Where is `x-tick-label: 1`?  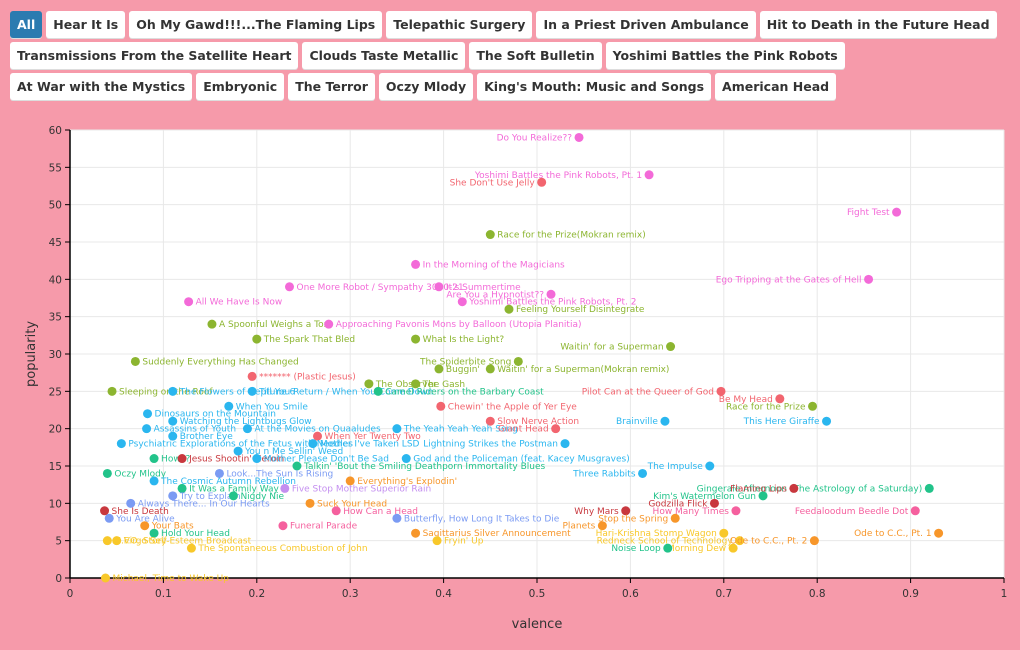
x-tick-label: 1 is located at coordinates (1004, 594).